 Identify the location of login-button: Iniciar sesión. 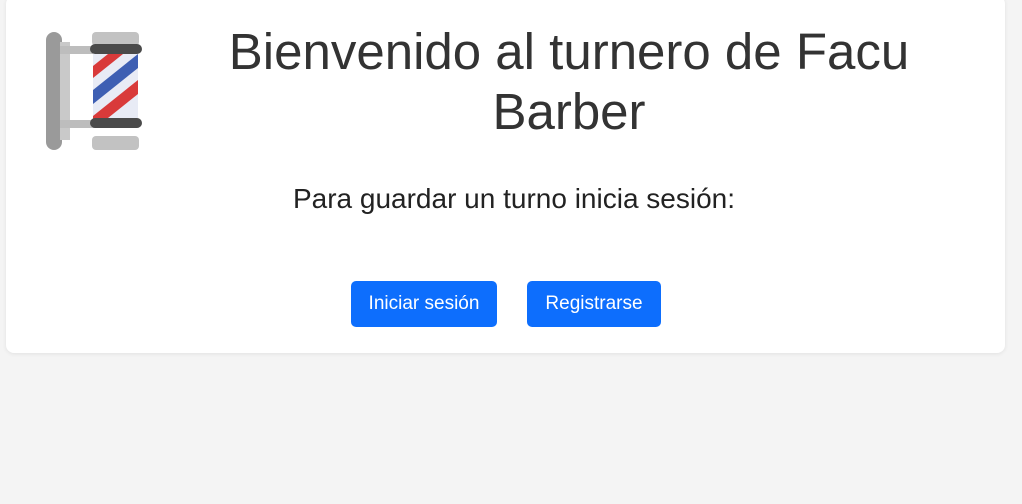
(424, 304).